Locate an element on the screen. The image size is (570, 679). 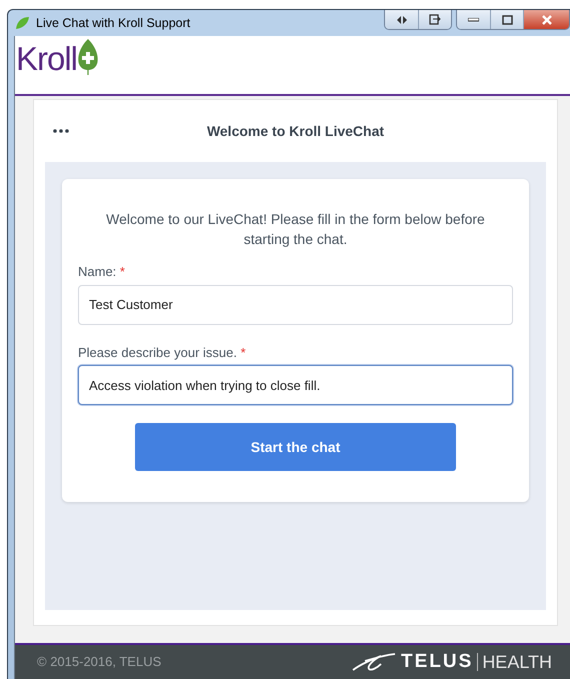
minimize-icon is located at coordinates (473, 20).